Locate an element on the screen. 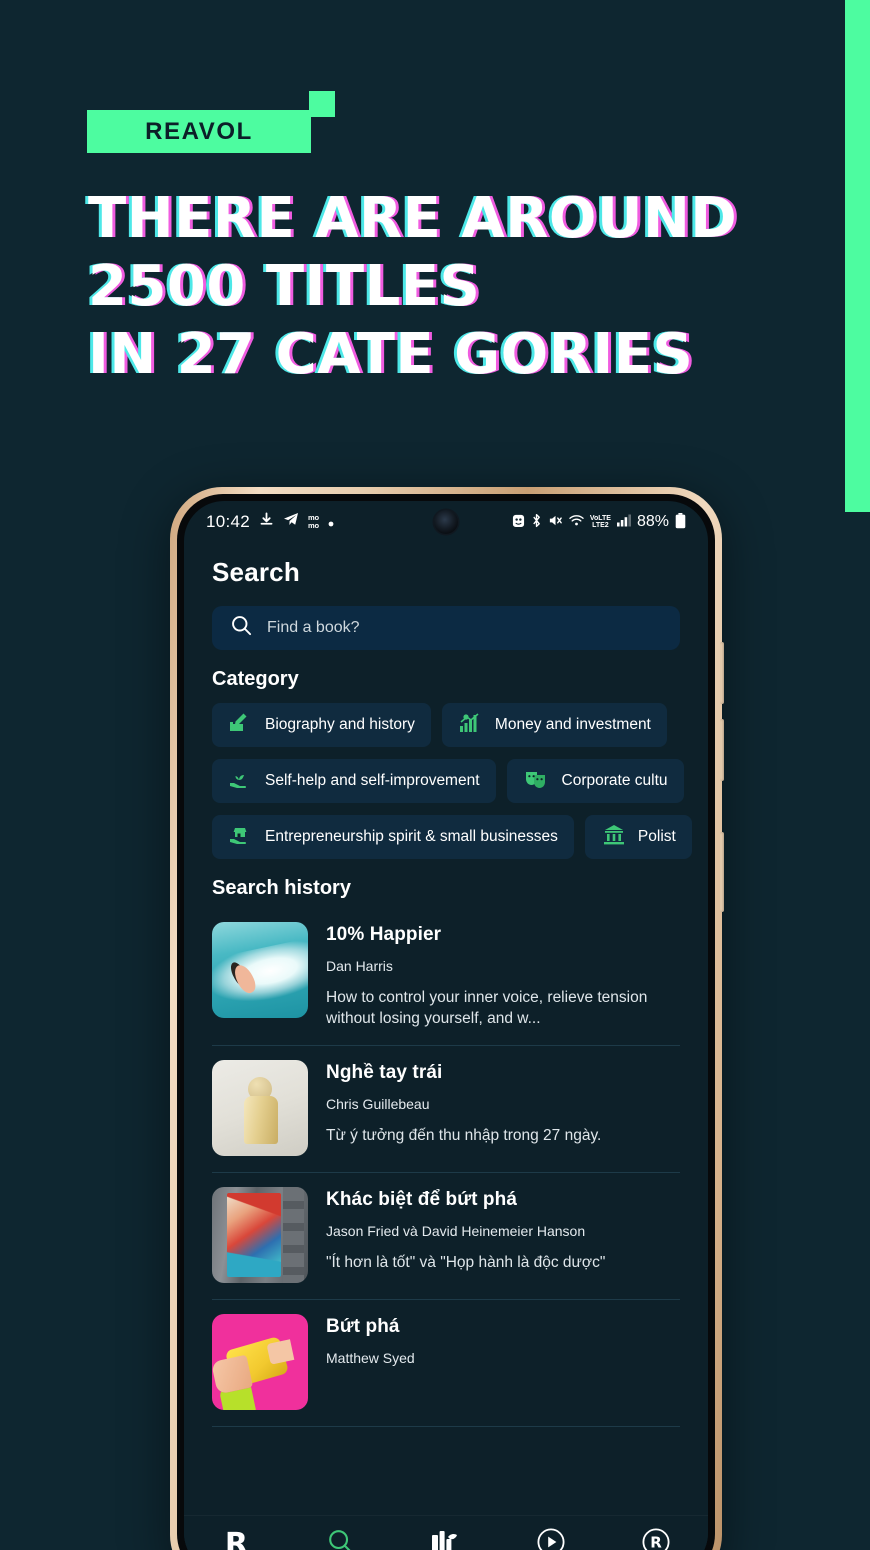 The width and height of the screenshot is (870, 1550). bottom-navigation: R R is located at coordinates (446, 1532).